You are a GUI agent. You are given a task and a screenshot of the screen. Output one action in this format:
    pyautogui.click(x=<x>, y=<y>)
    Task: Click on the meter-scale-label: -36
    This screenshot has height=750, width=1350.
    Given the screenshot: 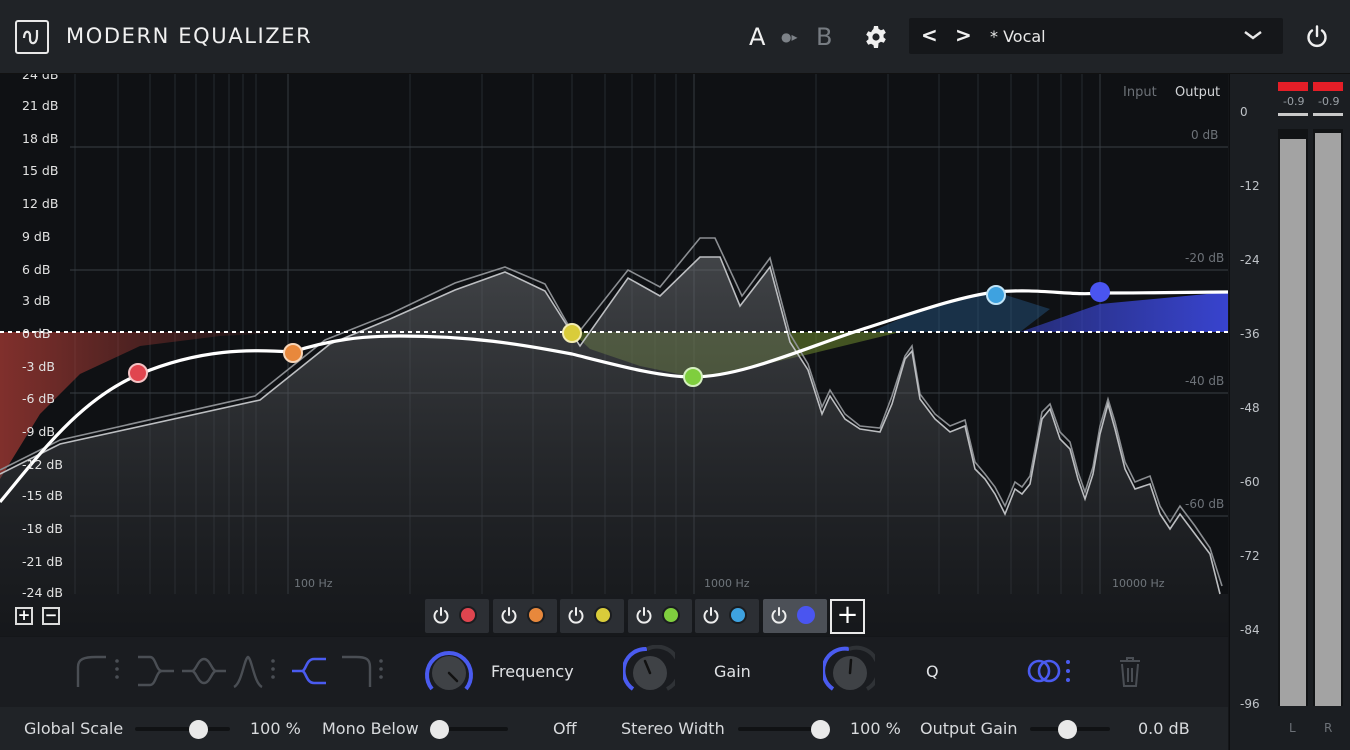 What is the action you would take?
    pyautogui.click(x=1250, y=334)
    